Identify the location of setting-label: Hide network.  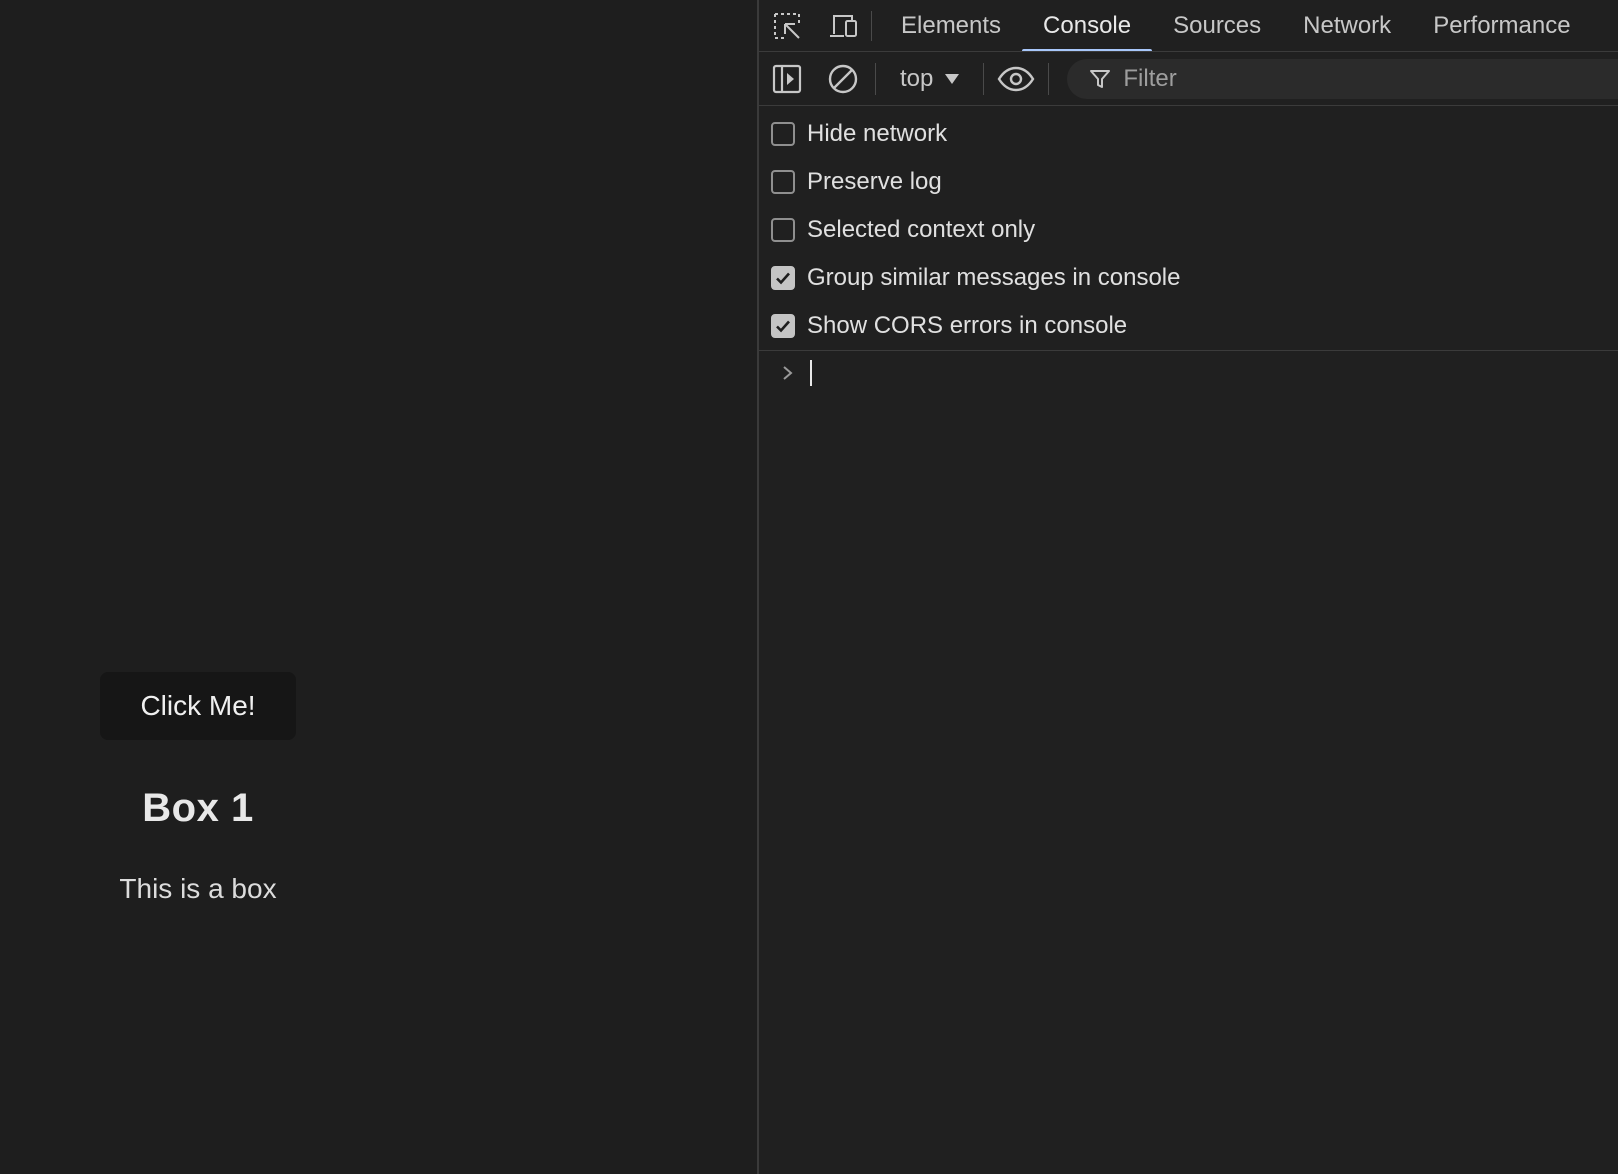
(877, 133).